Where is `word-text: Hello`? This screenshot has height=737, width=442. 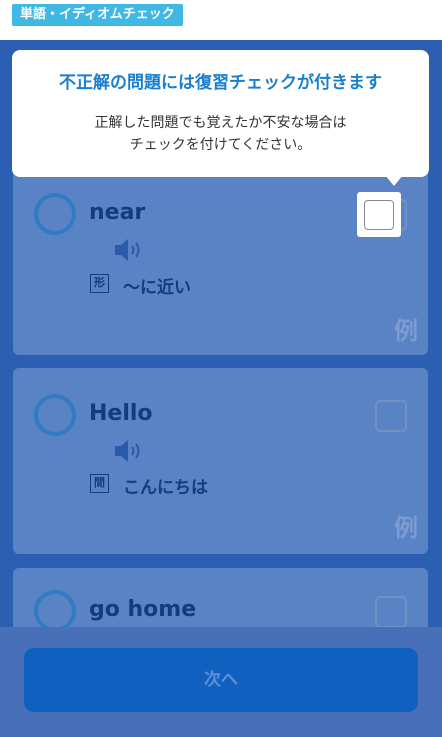 word-text: Hello is located at coordinates (121, 413).